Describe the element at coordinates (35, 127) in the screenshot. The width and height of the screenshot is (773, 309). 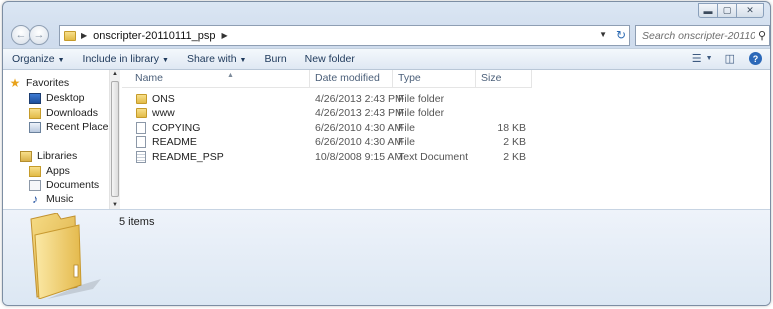
I see `recent-places-icon` at that location.